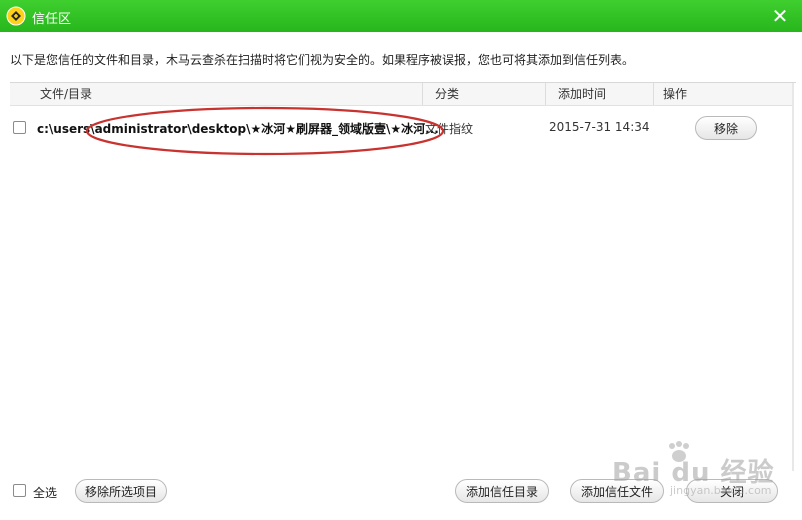  Describe the element at coordinates (582, 94) in the screenshot. I see `column-header-time: 添加时间` at that location.